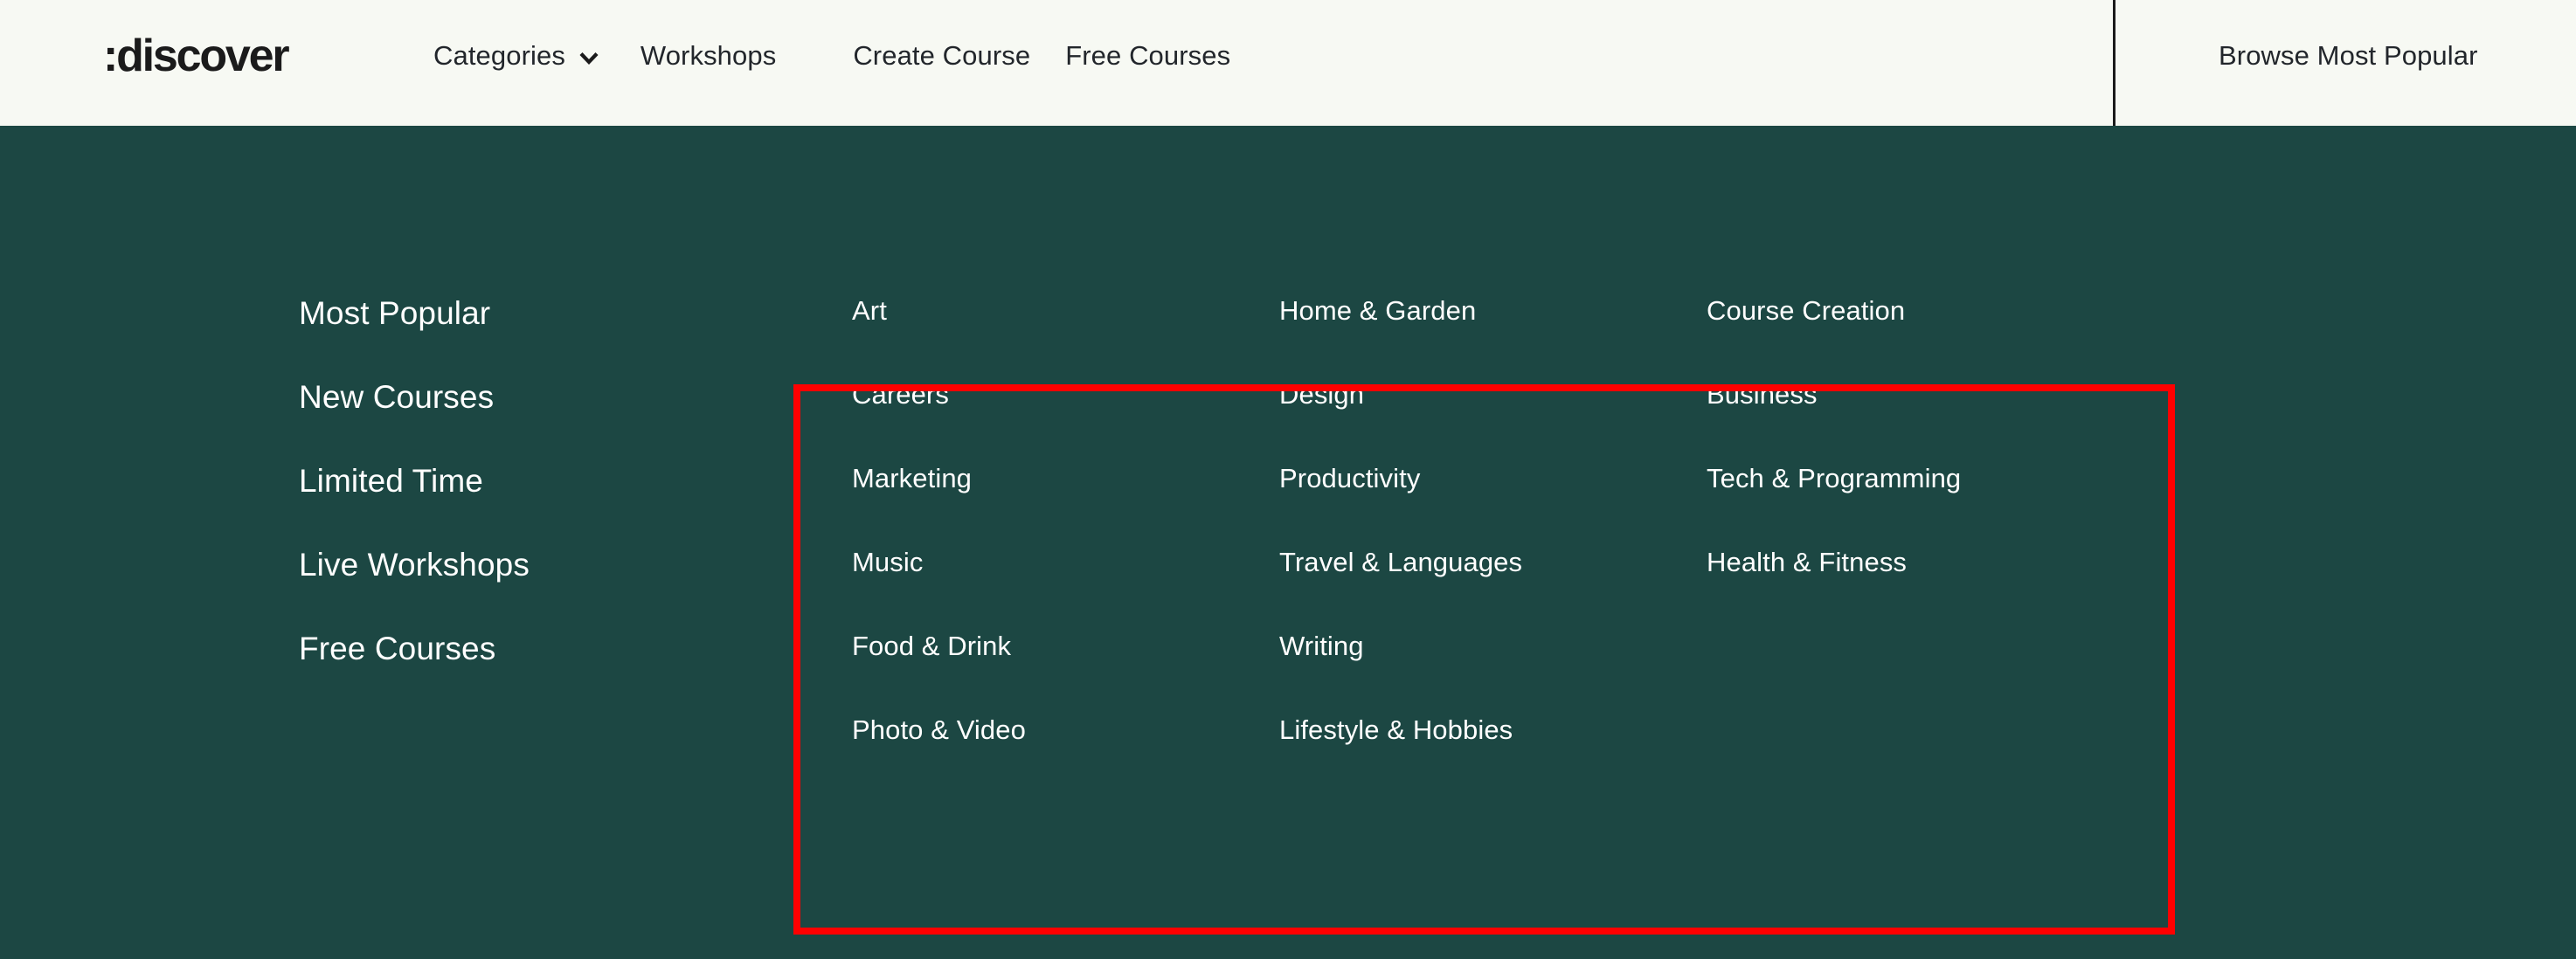 This screenshot has width=2576, height=959. What do you see at coordinates (1890, 394) in the screenshot?
I see `category-business: Business` at bounding box center [1890, 394].